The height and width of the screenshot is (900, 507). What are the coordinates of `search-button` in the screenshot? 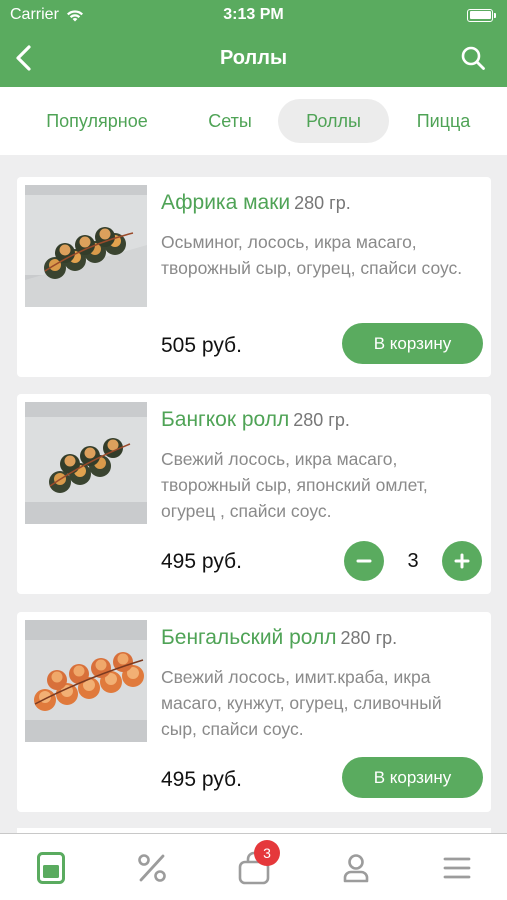 It's located at (473, 58).